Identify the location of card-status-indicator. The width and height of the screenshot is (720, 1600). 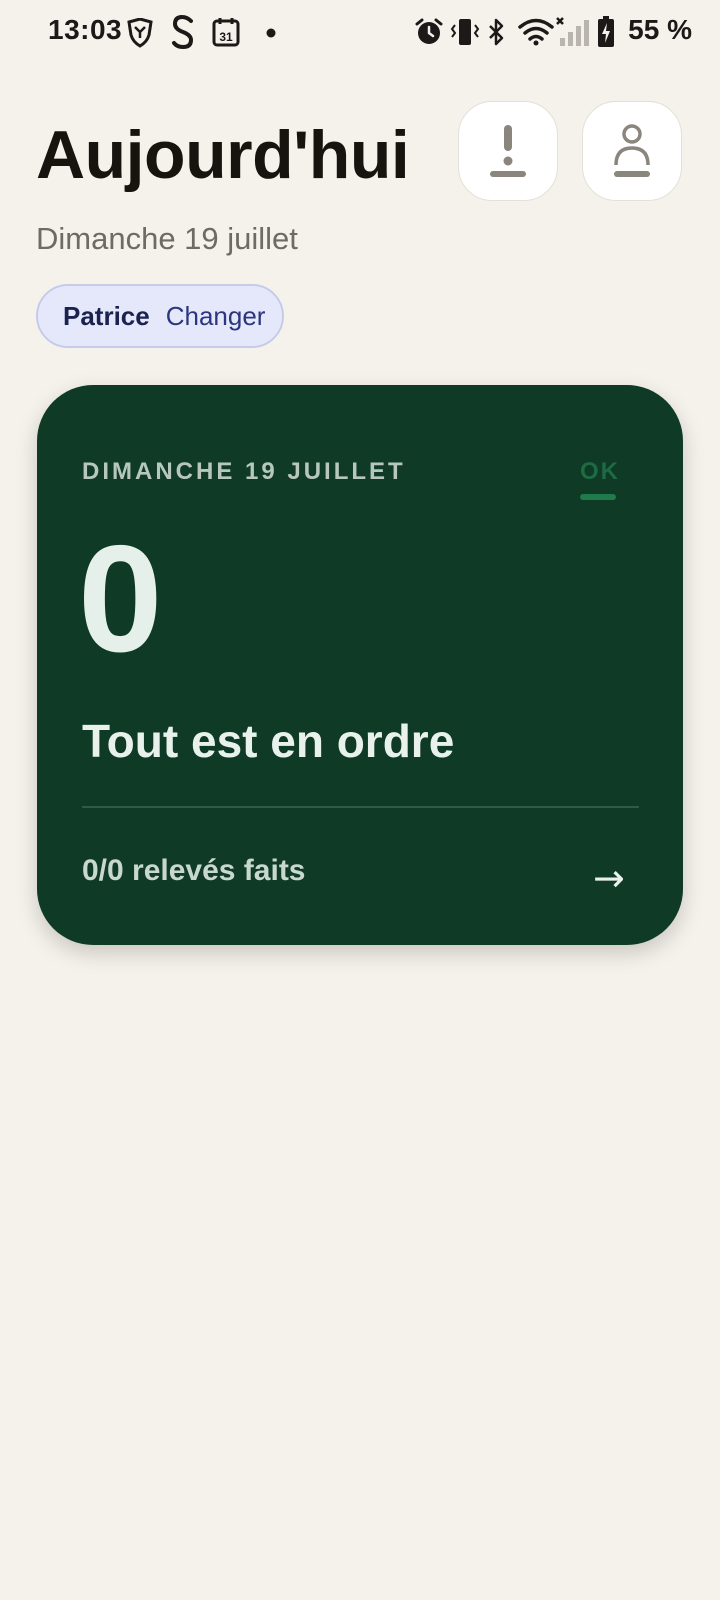
(598, 497).